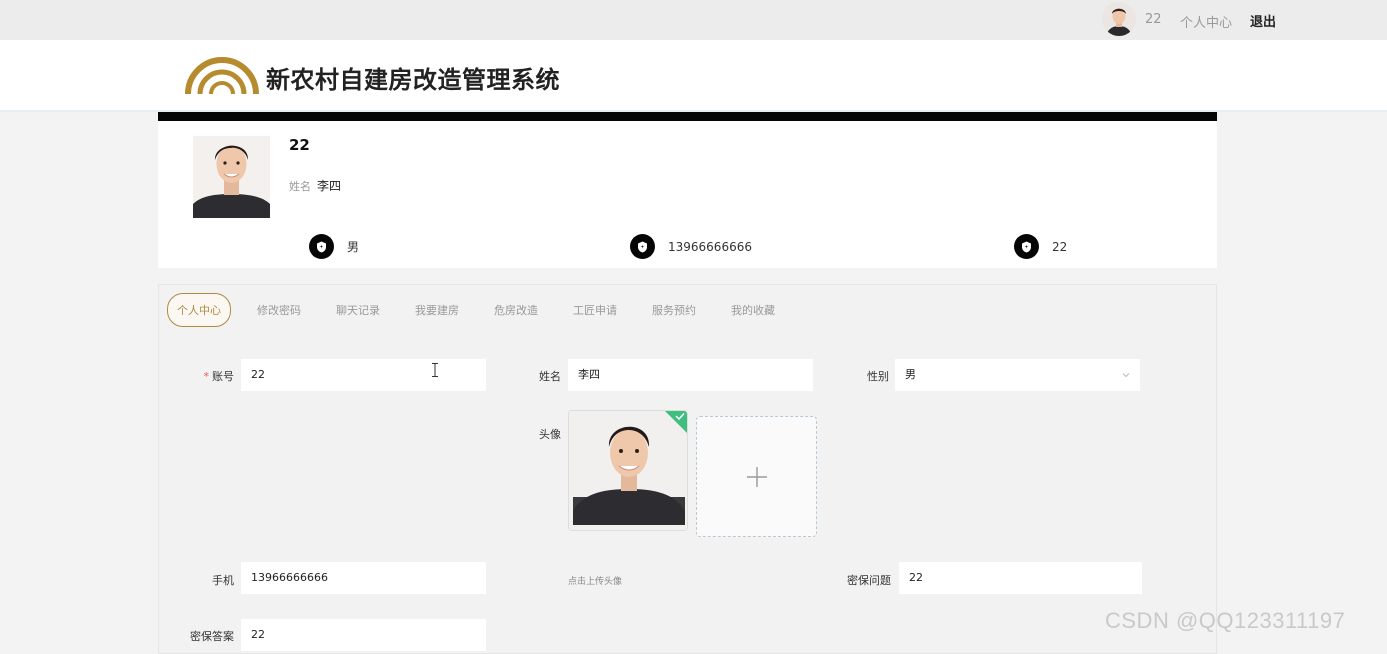 This screenshot has height=654, width=1387. I want to click on avatar-upload-button, so click(756, 476).